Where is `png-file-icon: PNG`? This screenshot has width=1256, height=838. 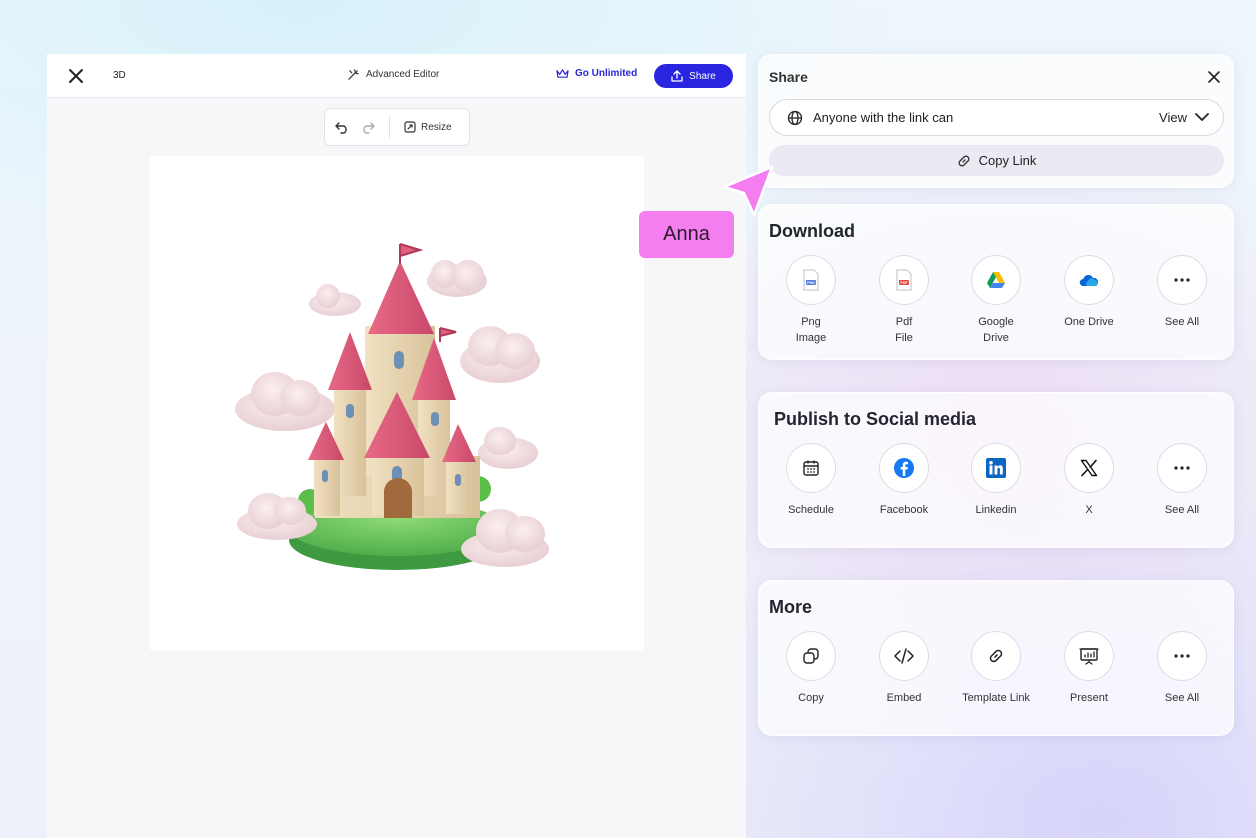
png-file-icon: PNG is located at coordinates (811, 280).